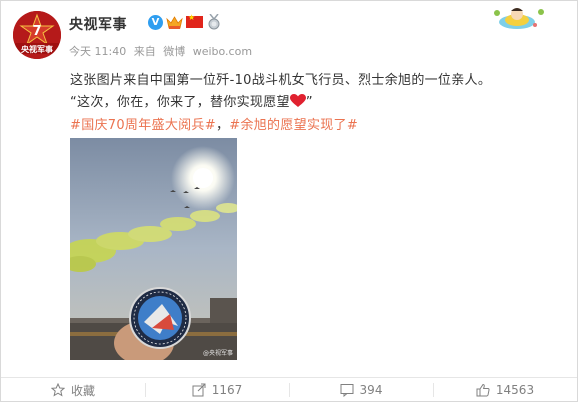 The height and width of the screenshot is (402, 578). Describe the element at coordinates (222, 51) in the screenshot. I see `post-site: weibo.com` at that location.